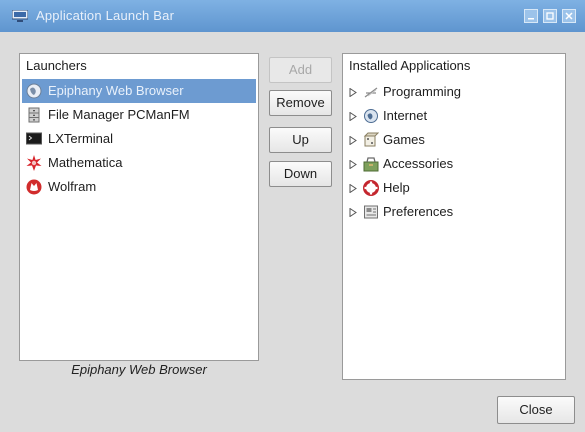 The width and height of the screenshot is (585, 432). Describe the element at coordinates (119, 114) in the screenshot. I see `launcher-item-label: File Manager PCManFM` at that location.